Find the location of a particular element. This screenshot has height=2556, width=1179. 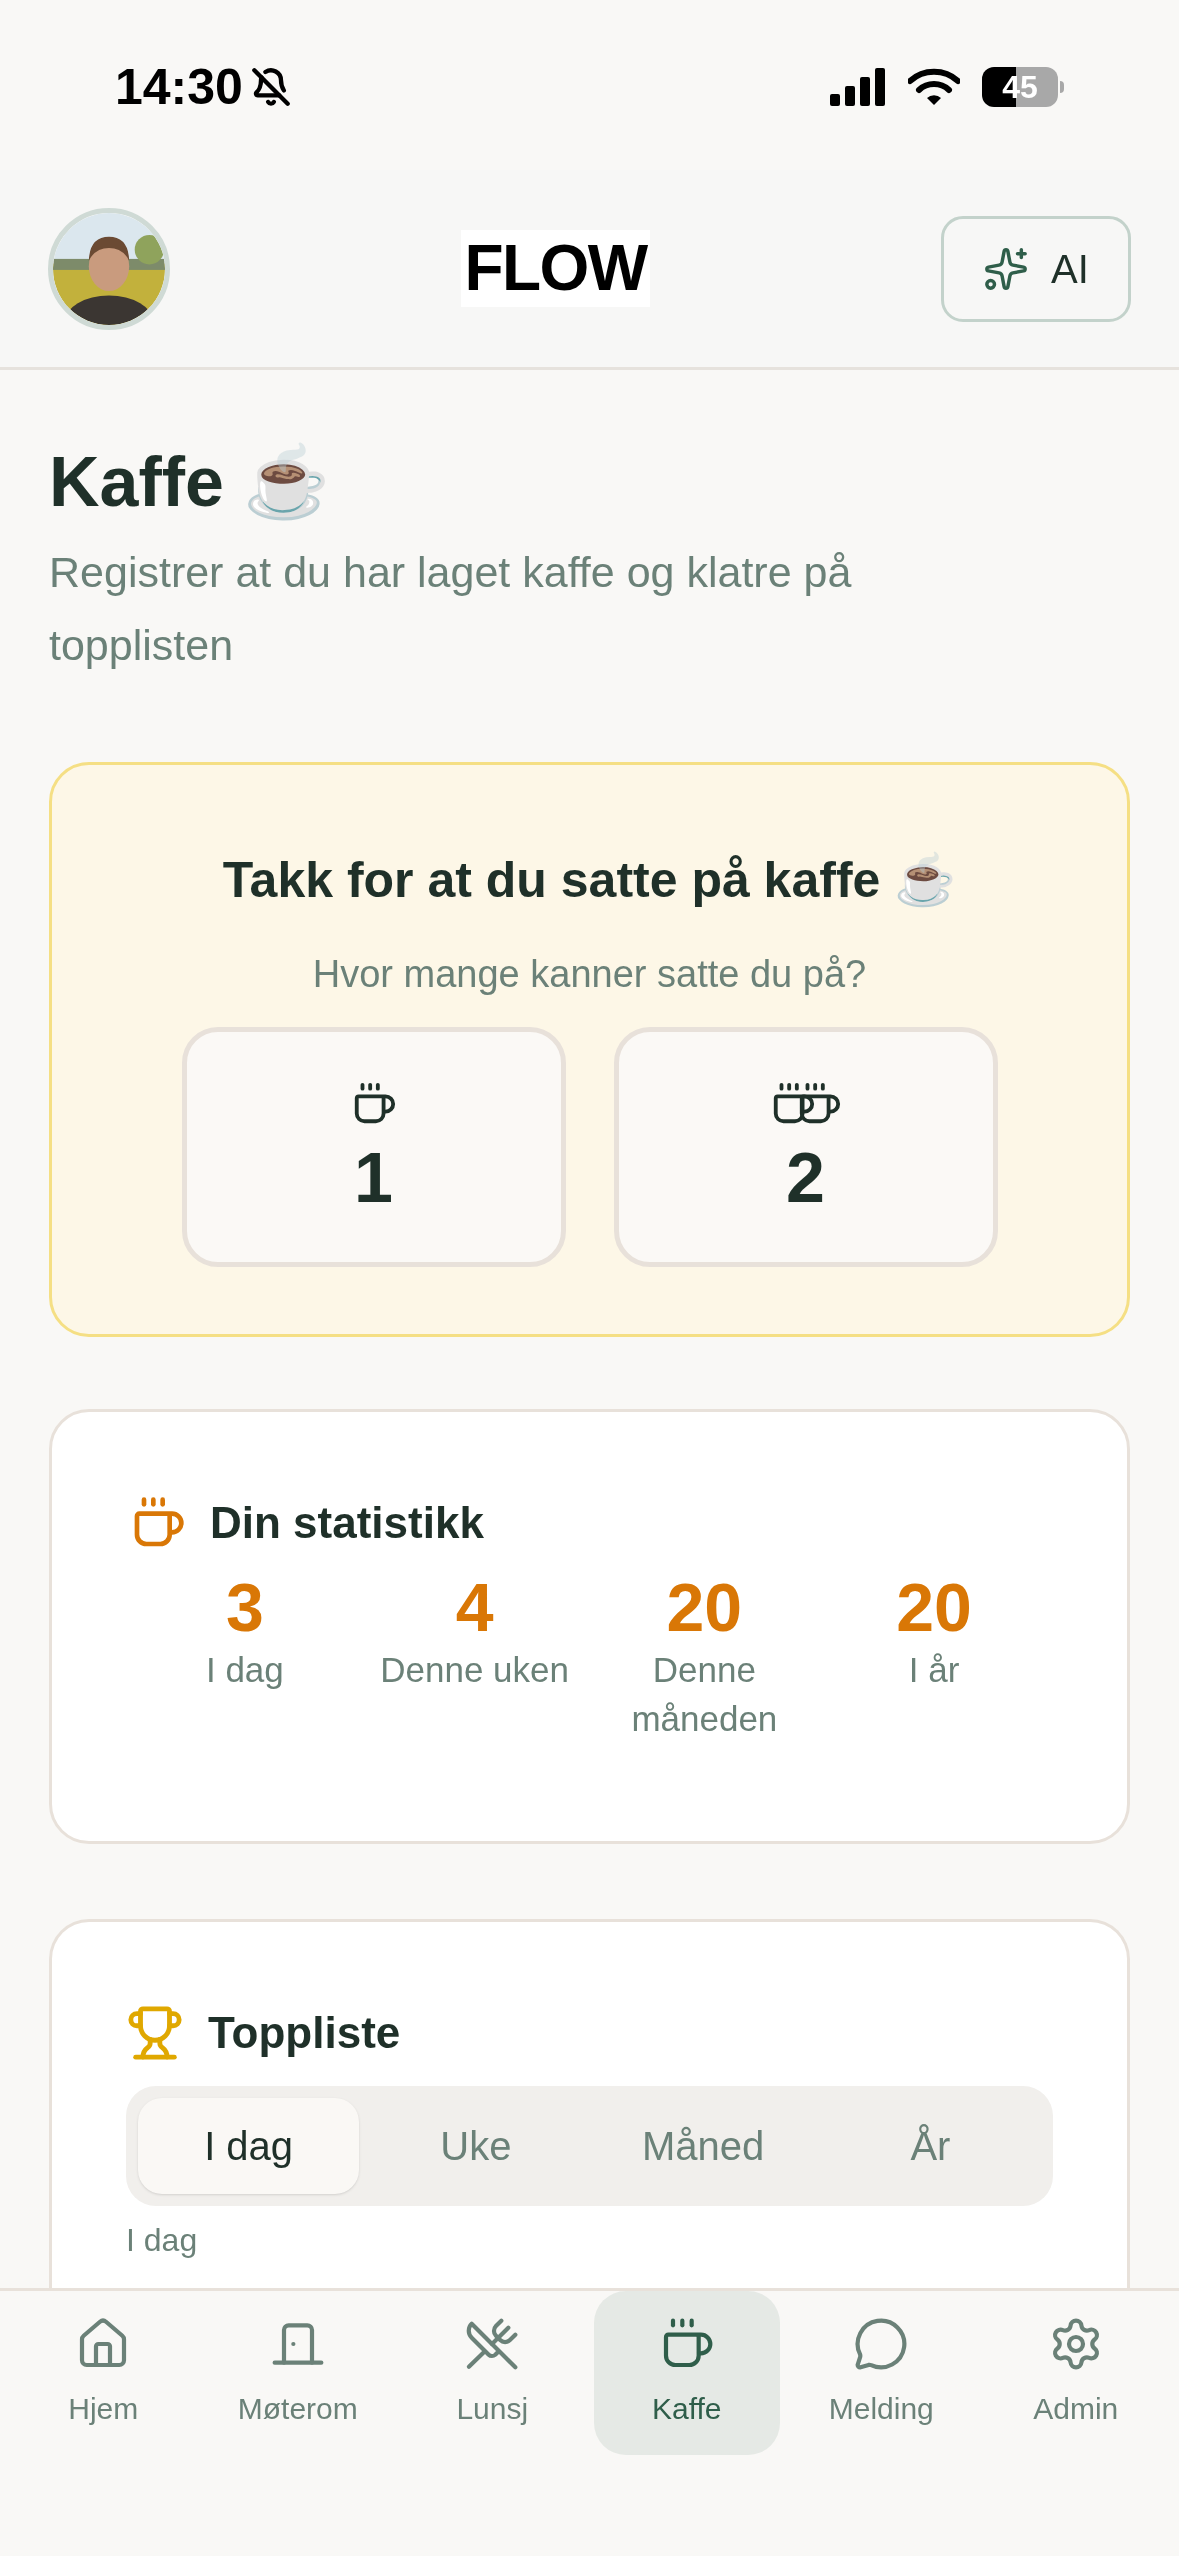

status-time: 14:30 is located at coordinates (179, 87).